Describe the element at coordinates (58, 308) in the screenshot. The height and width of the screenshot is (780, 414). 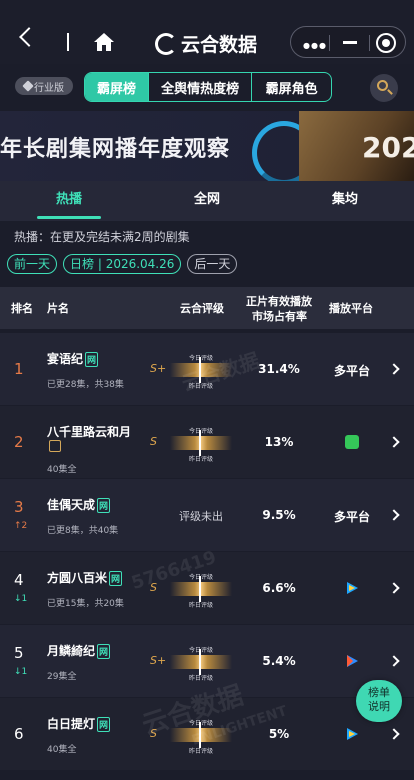
I see `header-name: 片名` at that location.